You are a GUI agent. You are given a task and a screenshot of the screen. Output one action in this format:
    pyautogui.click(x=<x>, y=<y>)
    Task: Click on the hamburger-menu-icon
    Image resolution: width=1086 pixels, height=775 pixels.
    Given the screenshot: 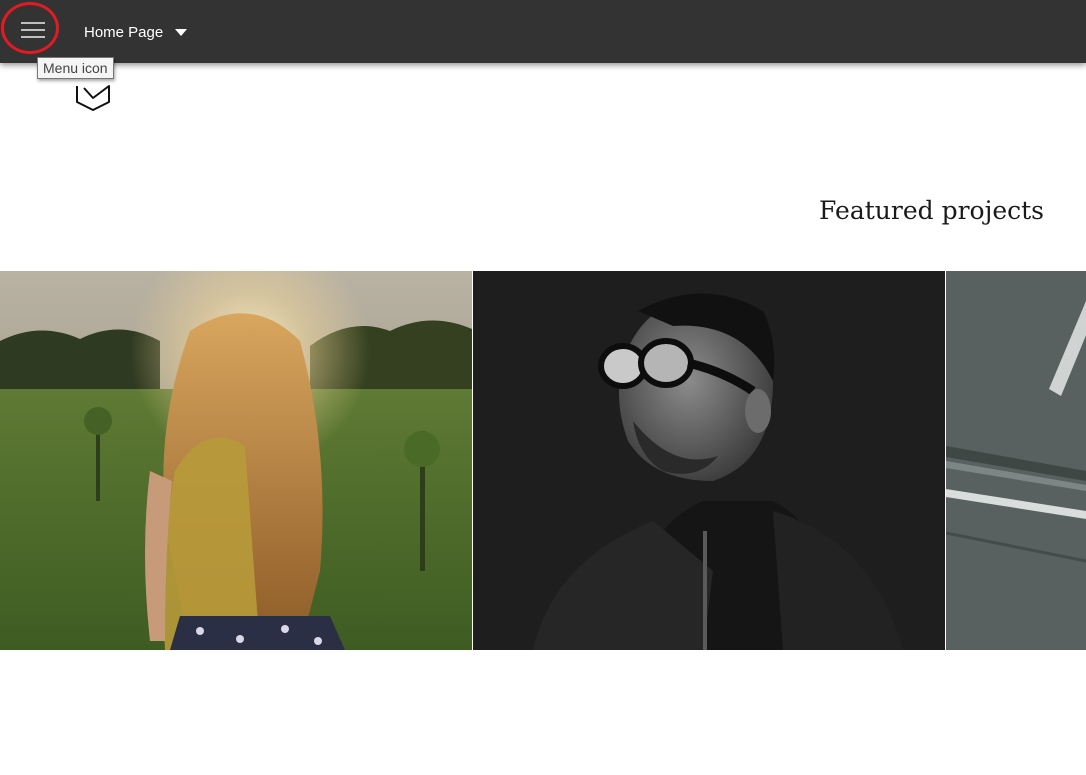 What is the action you would take?
    pyautogui.click(x=33, y=31)
    